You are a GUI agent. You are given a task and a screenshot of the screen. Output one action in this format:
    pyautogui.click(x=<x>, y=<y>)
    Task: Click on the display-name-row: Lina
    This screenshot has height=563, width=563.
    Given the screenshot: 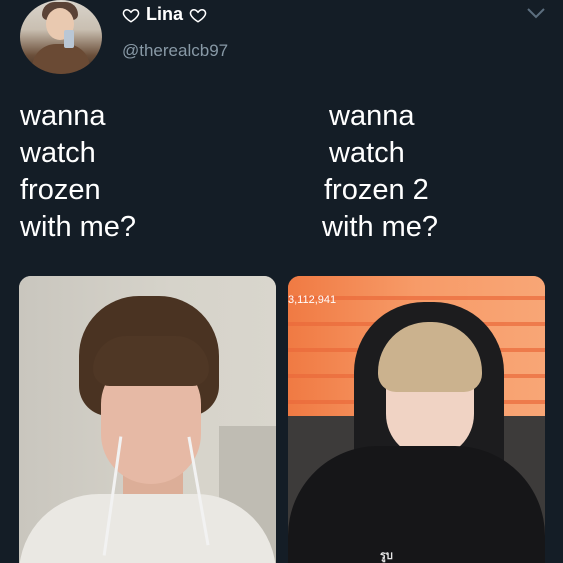 What is the action you would take?
    pyautogui.click(x=164, y=14)
    